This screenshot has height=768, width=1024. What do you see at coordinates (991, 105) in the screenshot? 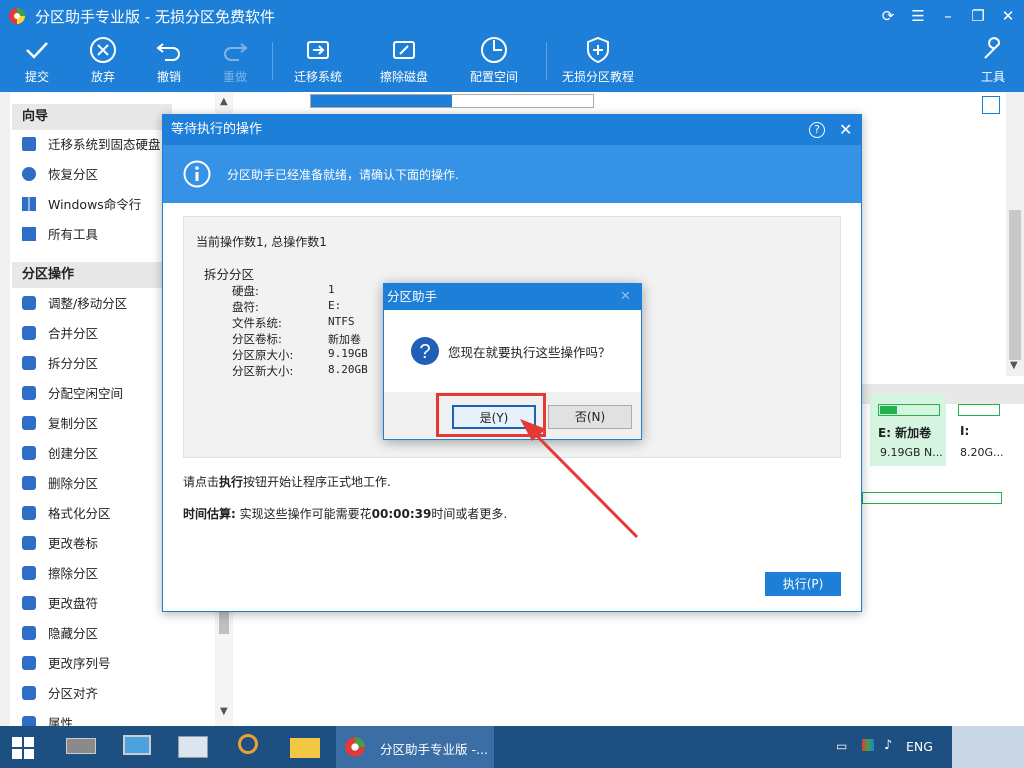
I see `view-toggle-icon` at bounding box center [991, 105].